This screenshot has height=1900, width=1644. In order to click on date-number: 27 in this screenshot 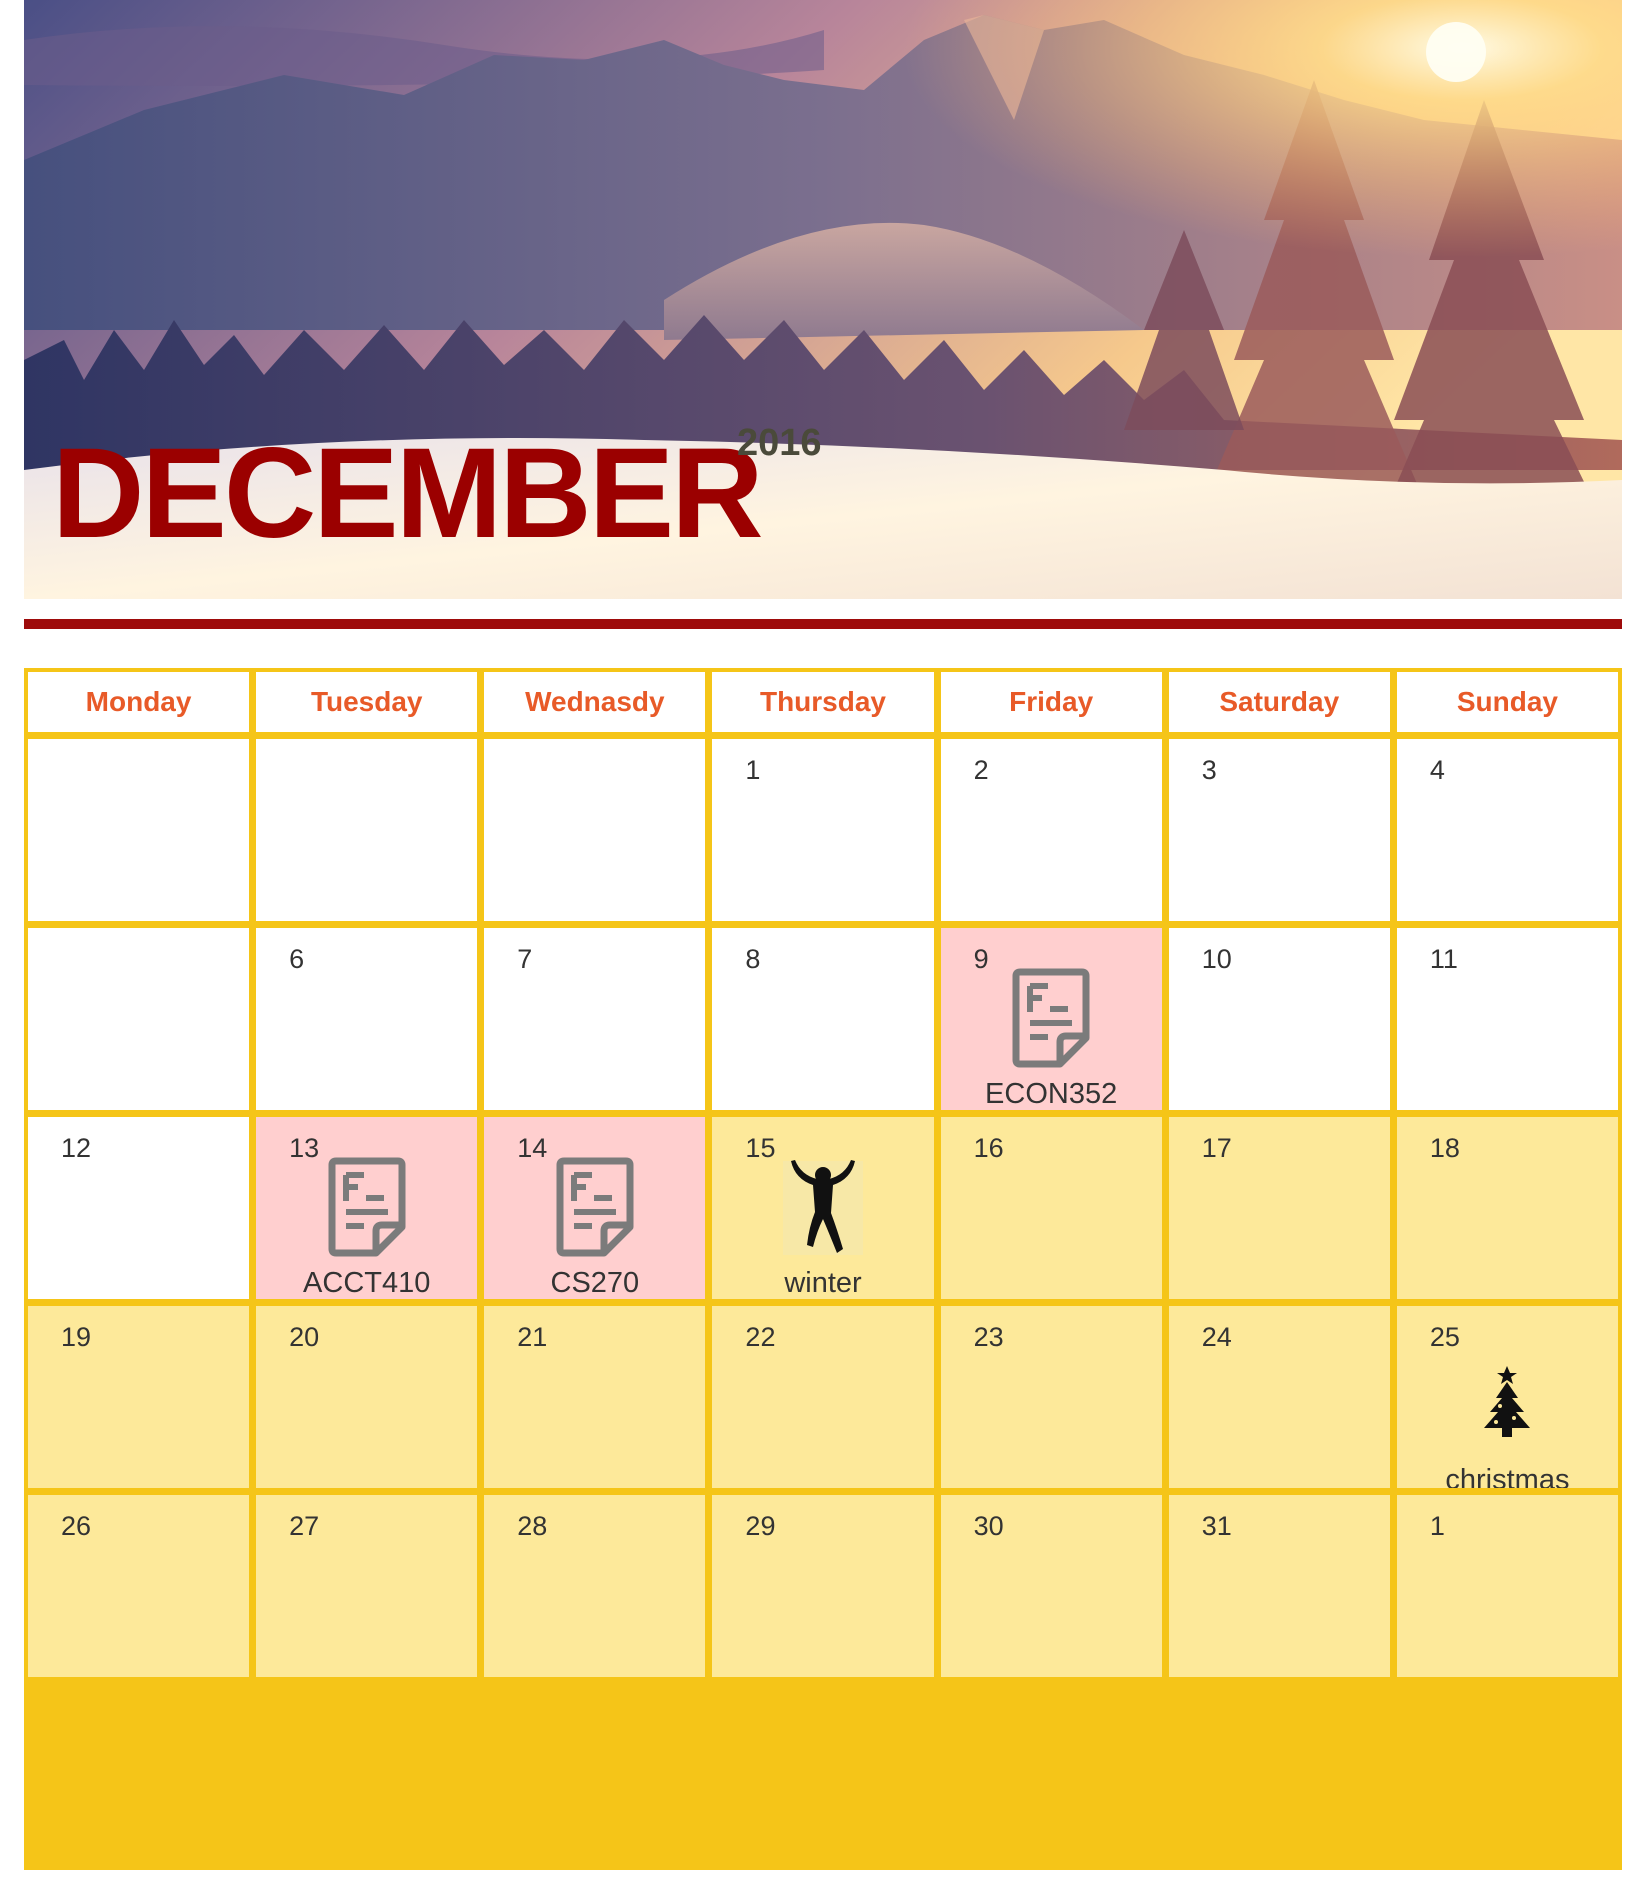, I will do `click(304, 1526)`.